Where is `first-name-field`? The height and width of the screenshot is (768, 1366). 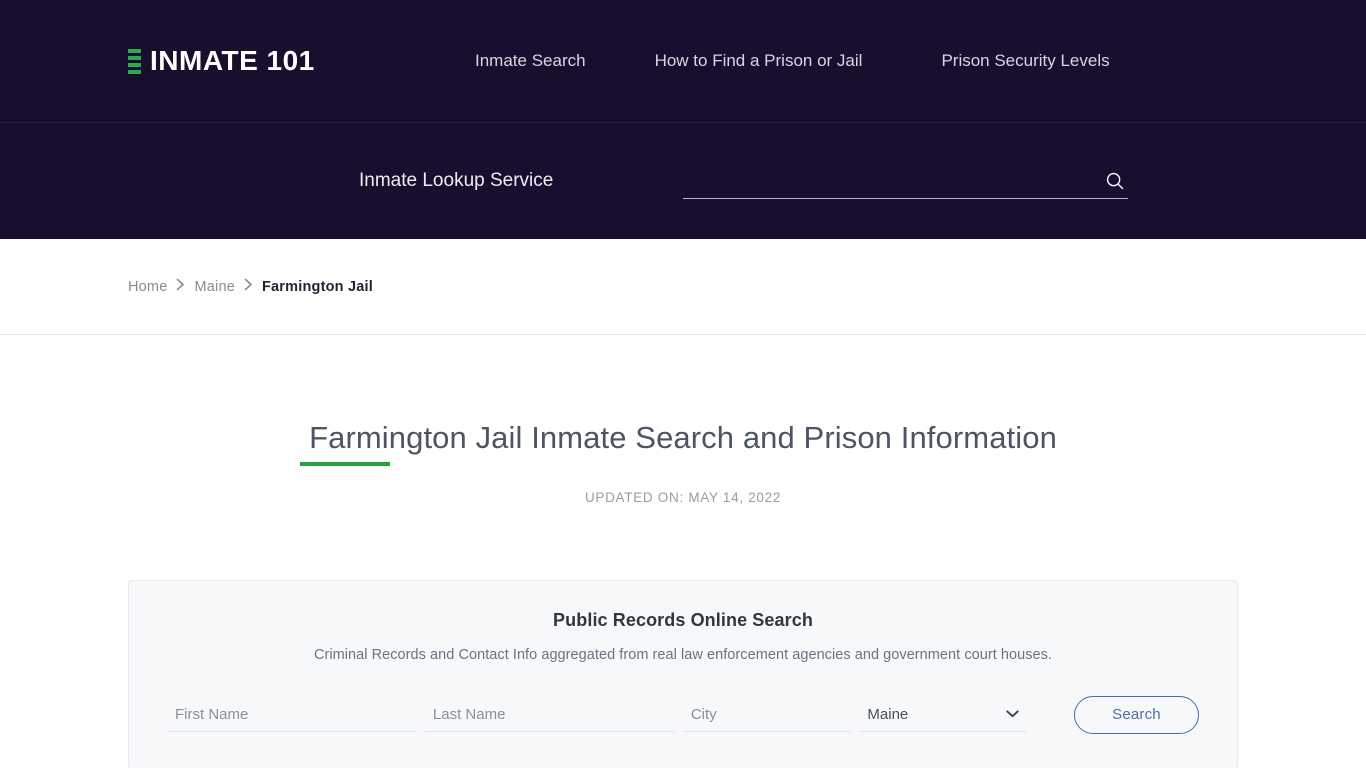 first-name-field is located at coordinates (292, 715).